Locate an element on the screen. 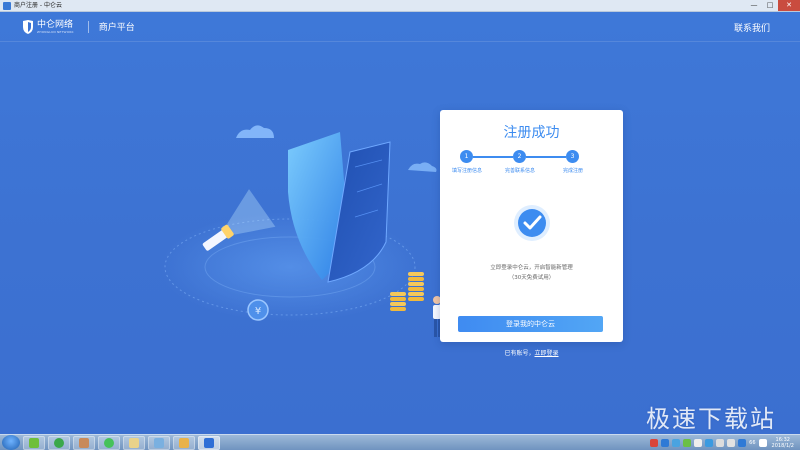  platform-label: 商户平台 is located at coordinates (116, 28).